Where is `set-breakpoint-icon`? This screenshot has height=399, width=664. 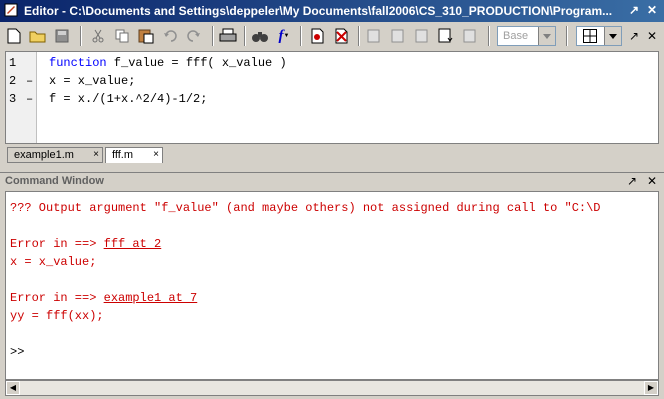
set-breakpoint-icon is located at coordinates (318, 36).